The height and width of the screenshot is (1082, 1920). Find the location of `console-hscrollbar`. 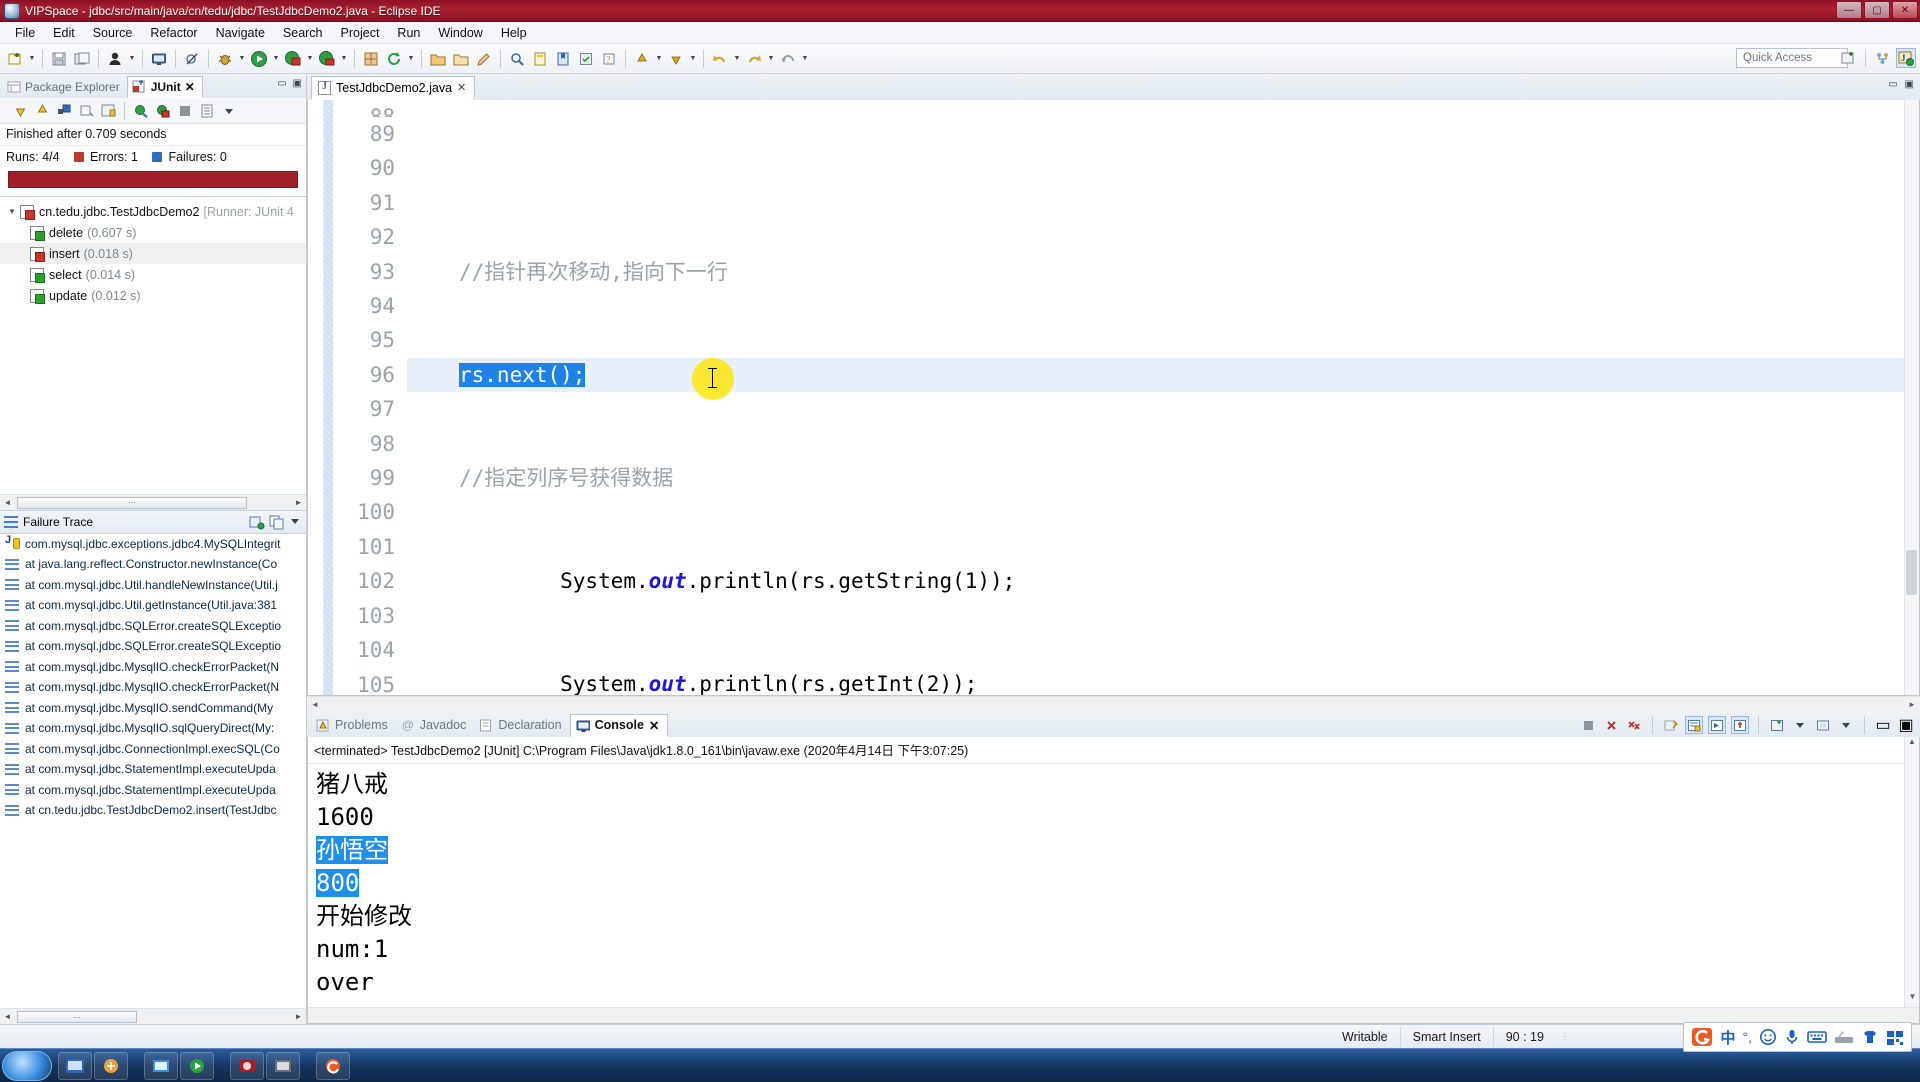

console-hscrollbar is located at coordinates (1113, 1015).